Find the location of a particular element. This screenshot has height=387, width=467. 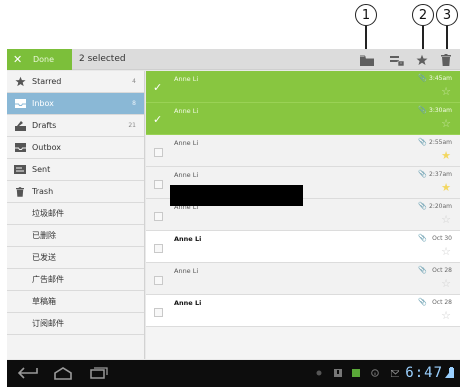

callout-1: 1 is located at coordinates (366, 15).